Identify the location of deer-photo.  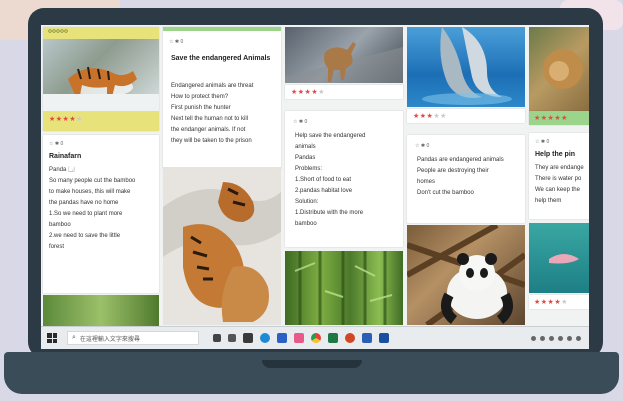
(344, 55).